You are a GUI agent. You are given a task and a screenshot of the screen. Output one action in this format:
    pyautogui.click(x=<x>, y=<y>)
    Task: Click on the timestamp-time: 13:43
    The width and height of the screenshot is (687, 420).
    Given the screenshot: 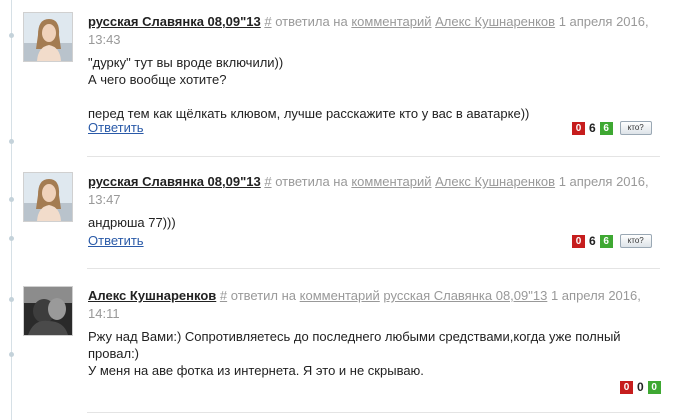 What is the action you would take?
    pyautogui.click(x=104, y=39)
    